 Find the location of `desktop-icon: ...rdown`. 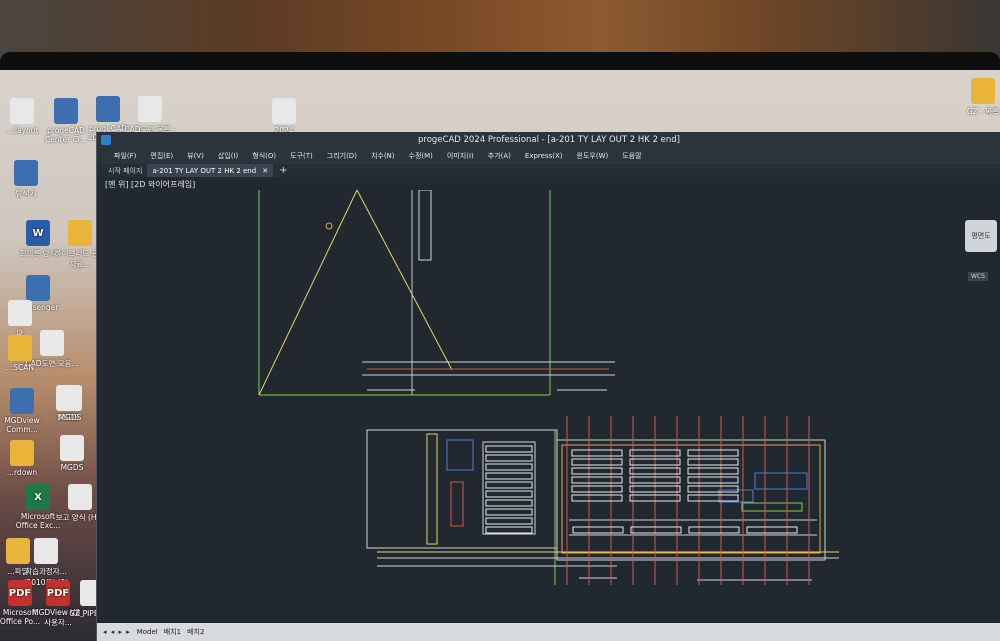

desktop-icon: ...rdown is located at coordinates (25, 458).